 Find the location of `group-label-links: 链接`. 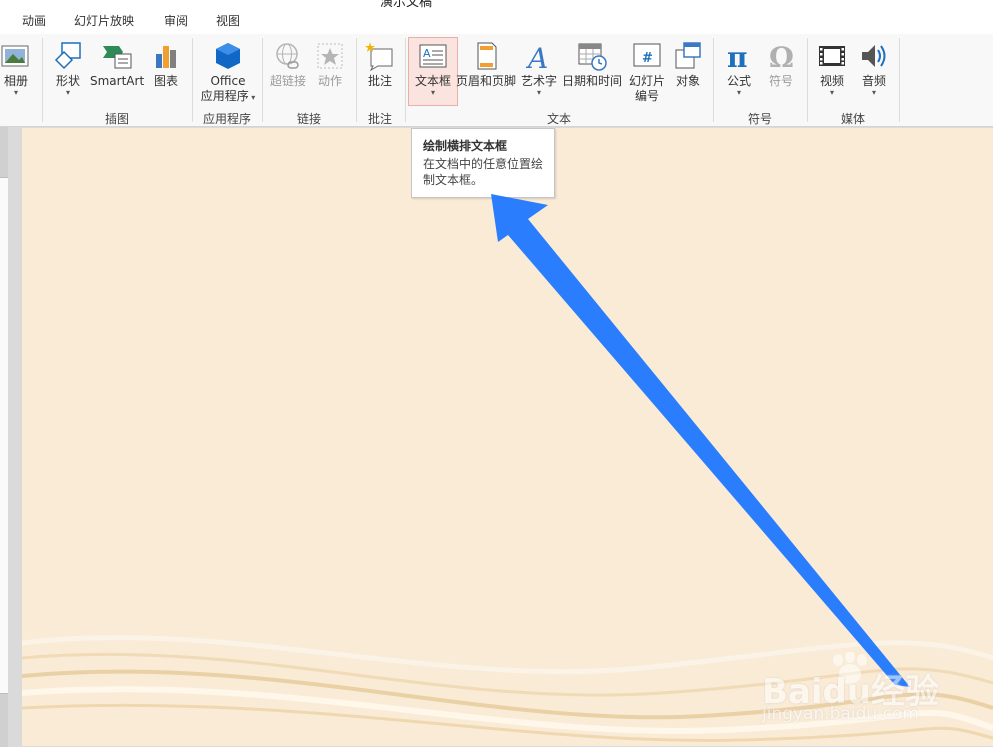

group-label-links: 链接 is located at coordinates (308, 119).